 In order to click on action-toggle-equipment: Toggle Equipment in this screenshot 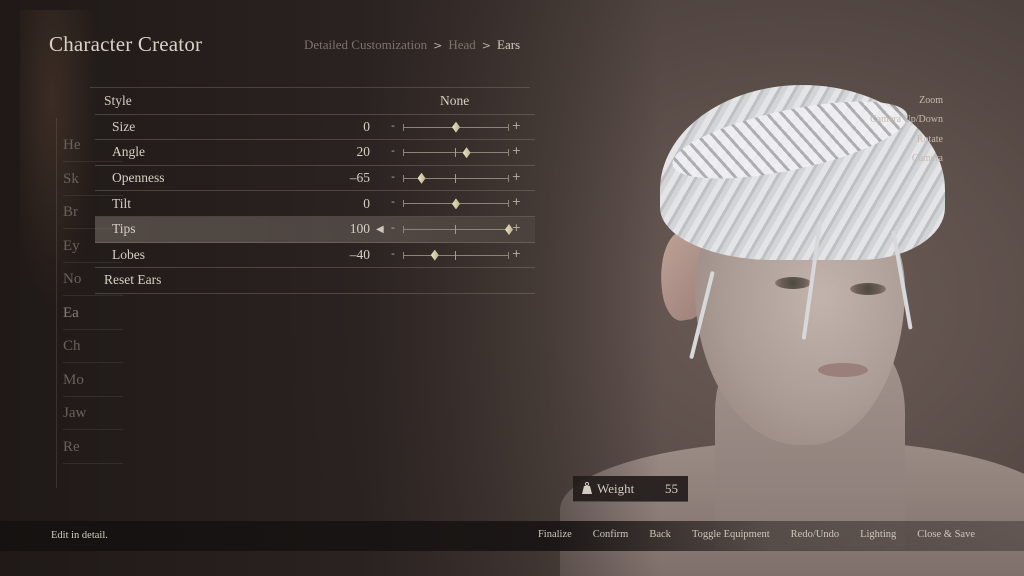, I will do `click(731, 534)`.